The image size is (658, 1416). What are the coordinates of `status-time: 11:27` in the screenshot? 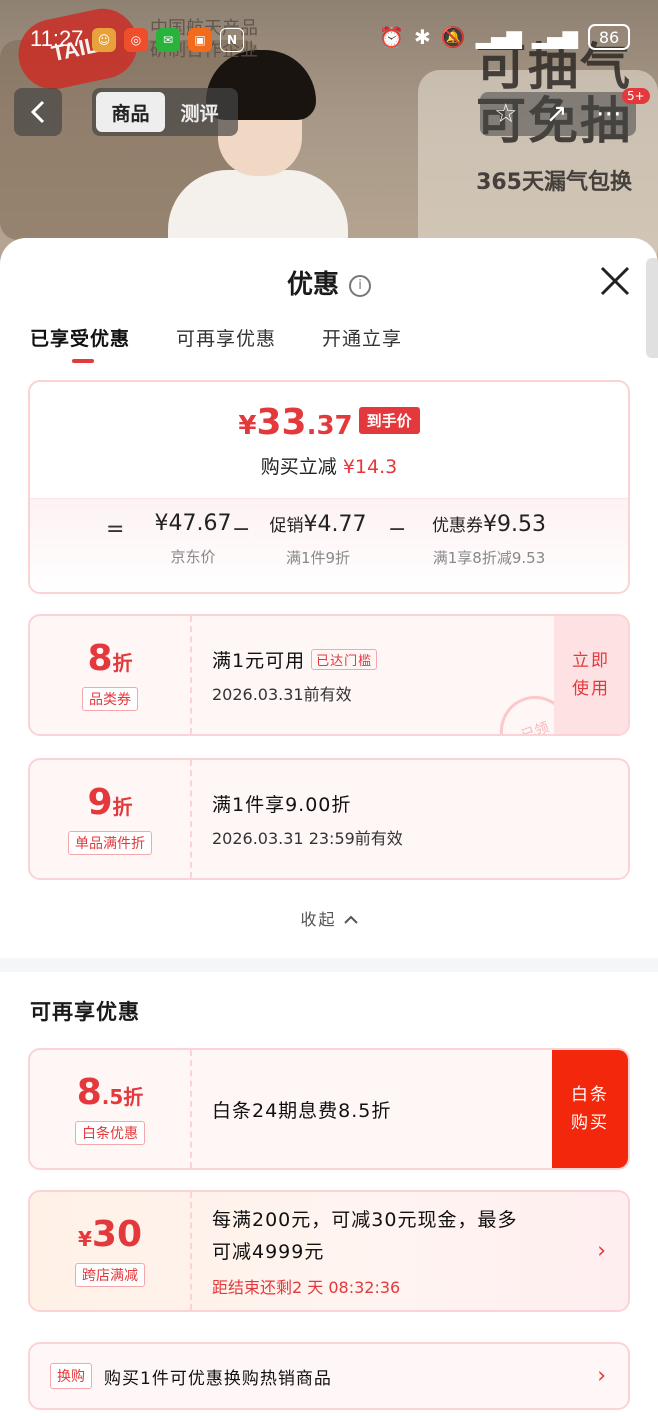 It's located at (57, 38).